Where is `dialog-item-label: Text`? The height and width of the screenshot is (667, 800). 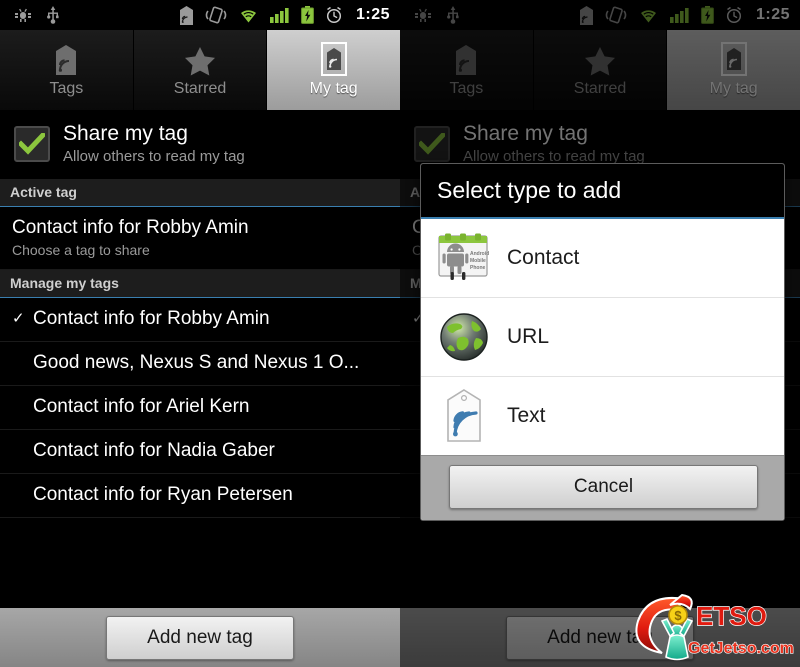 dialog-item-label: Text is located at coordinates (526, 415).